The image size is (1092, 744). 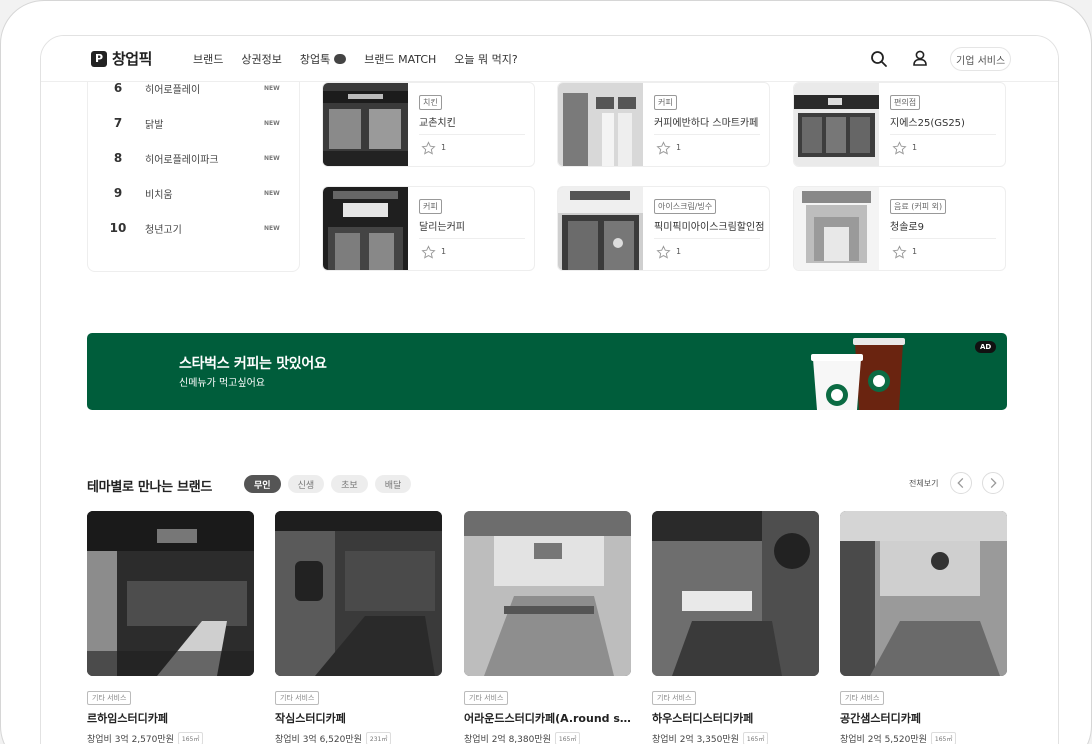 What do you see at coordinates (879, 59) in the screenshot?
I see `search-icon` at bounding box center [879, 59].